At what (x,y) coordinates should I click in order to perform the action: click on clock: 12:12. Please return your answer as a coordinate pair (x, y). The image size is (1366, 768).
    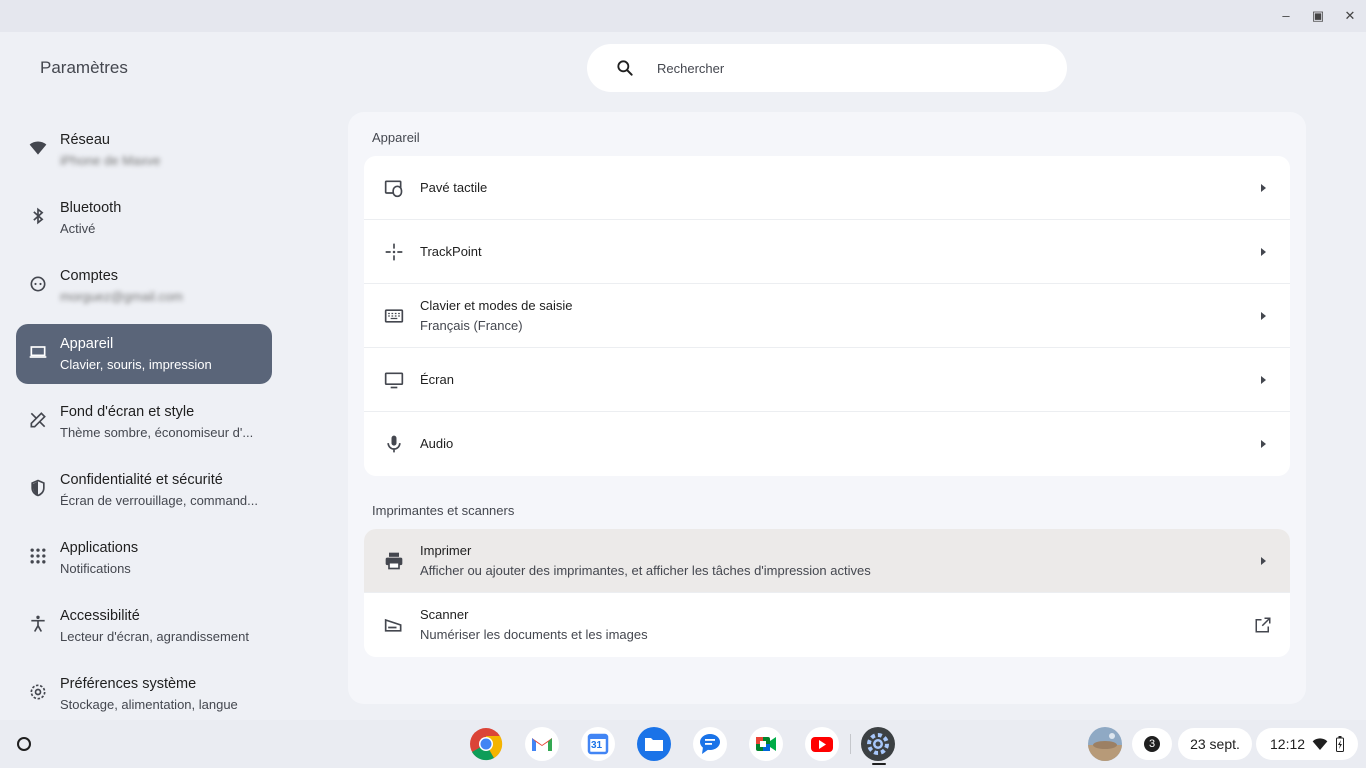
    Looking at the image, I should click on (1288, 744).